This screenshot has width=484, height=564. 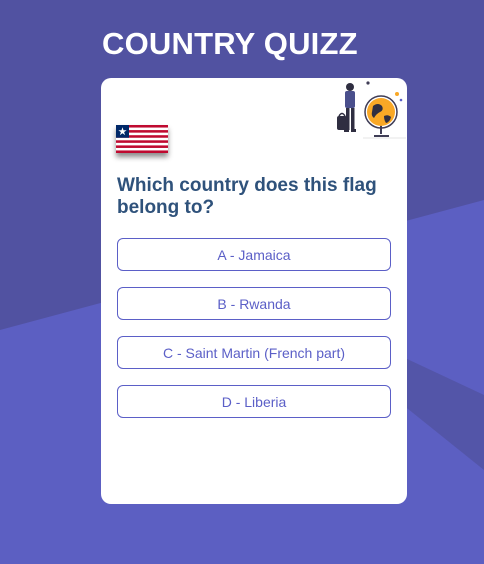 I want to click on liberia-flag-icon, so click(x=142, y=139).